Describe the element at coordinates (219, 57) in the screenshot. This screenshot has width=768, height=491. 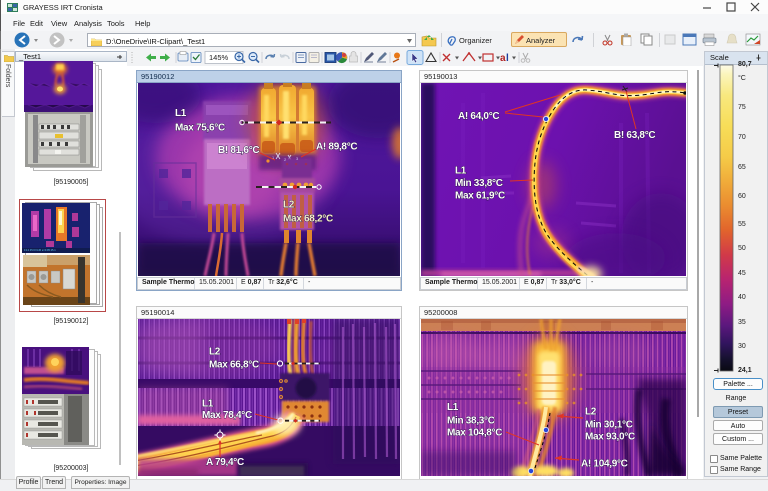
I see `svg-text: 145%` at that location.